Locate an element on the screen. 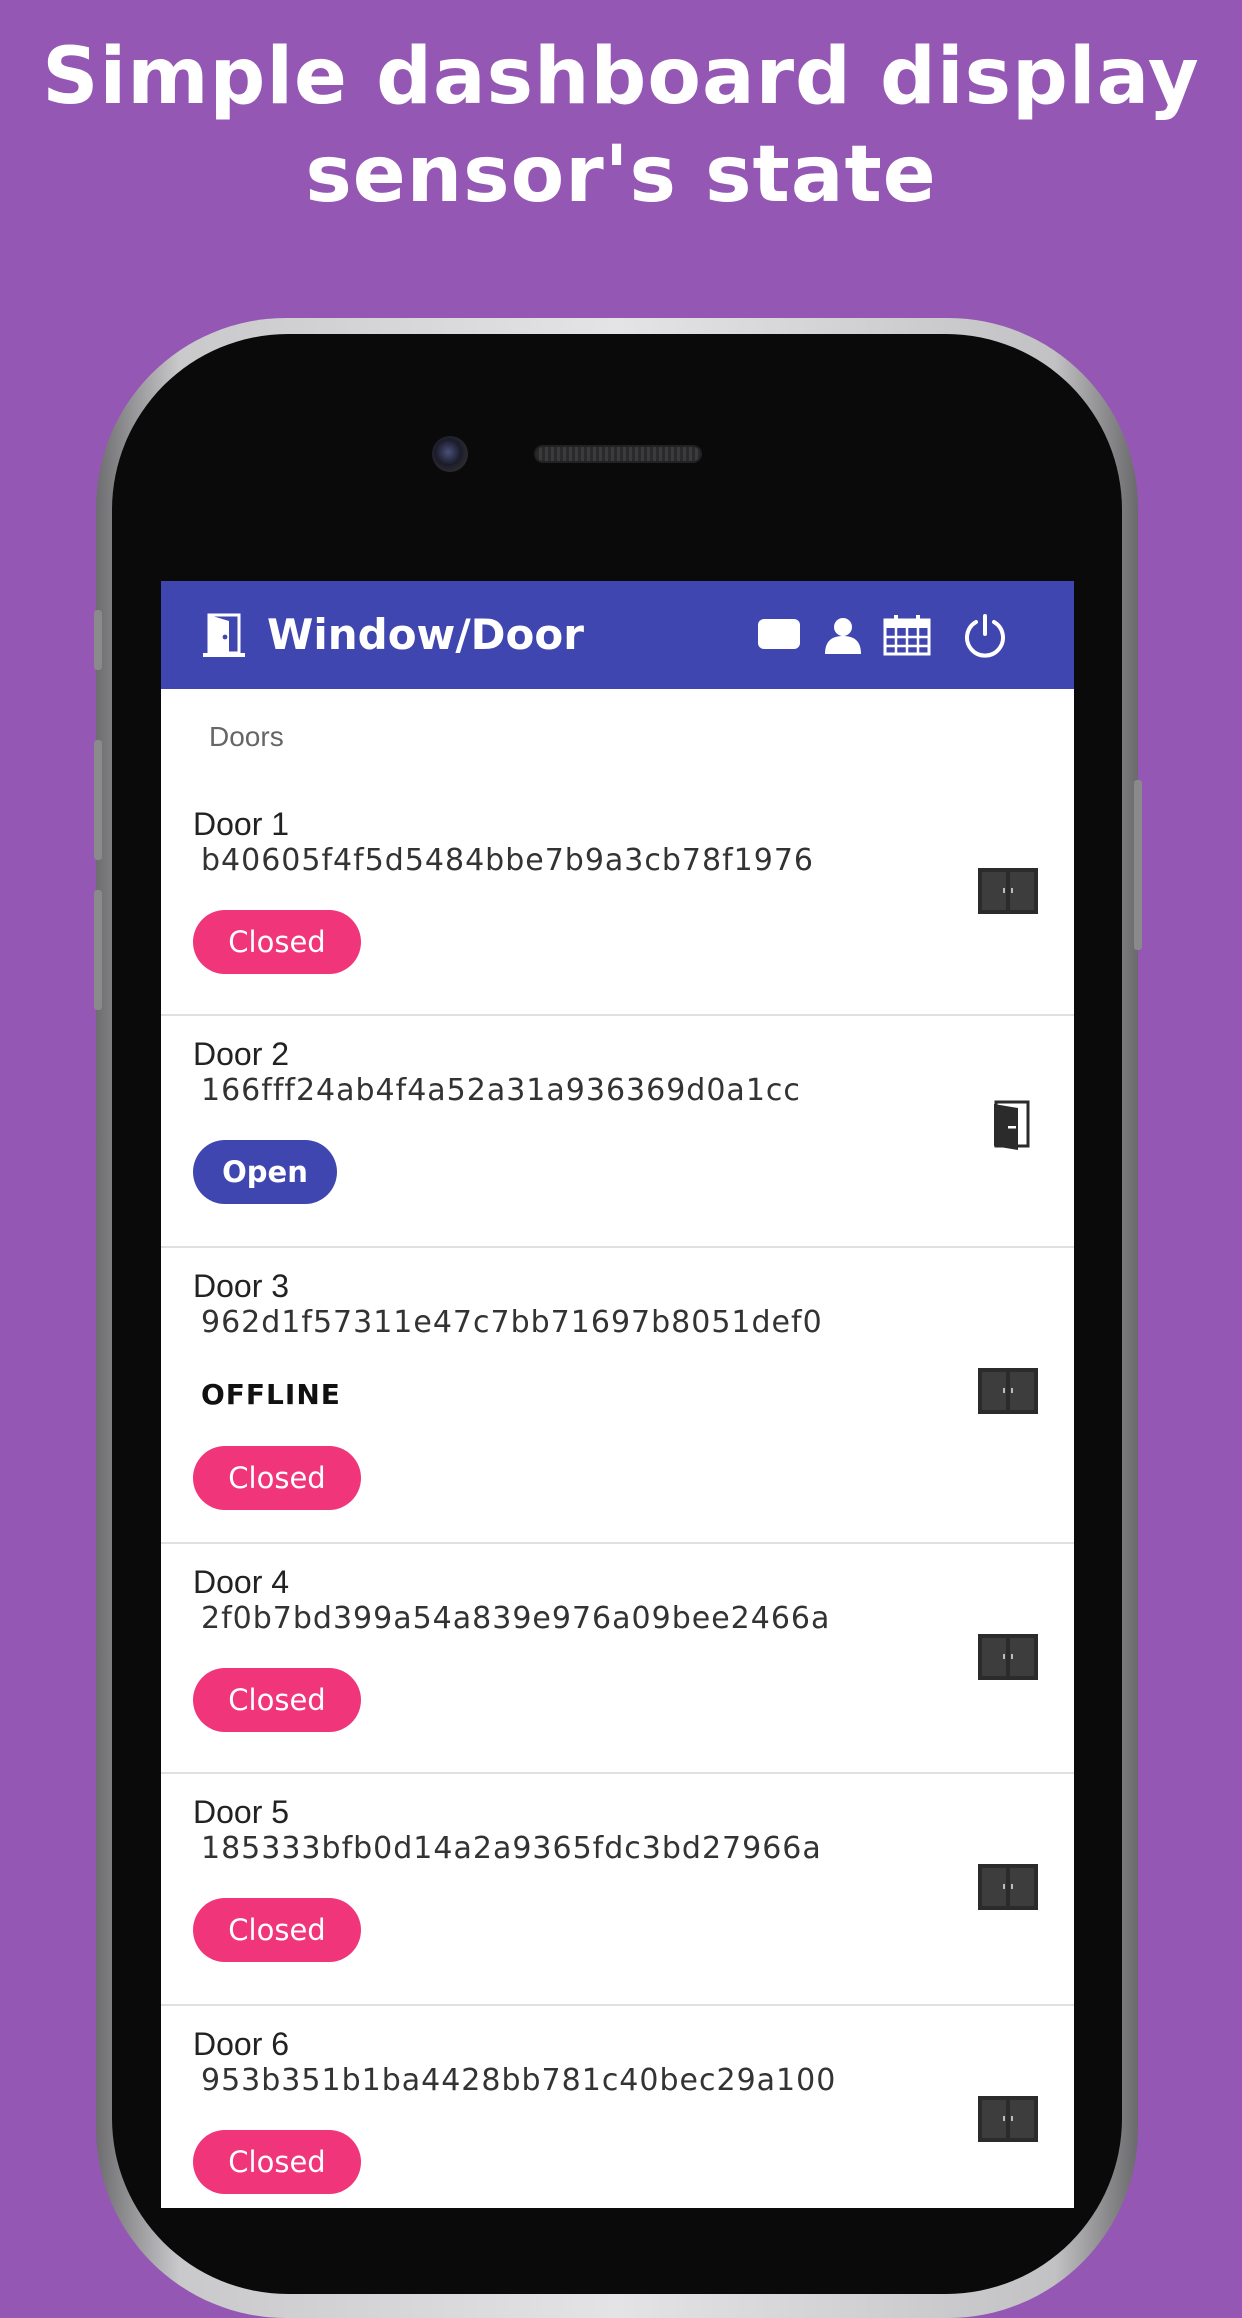  door-id: b40605f4f5d5484bbe7b9a3cb78f1976 is located at coordinates (508, 860).